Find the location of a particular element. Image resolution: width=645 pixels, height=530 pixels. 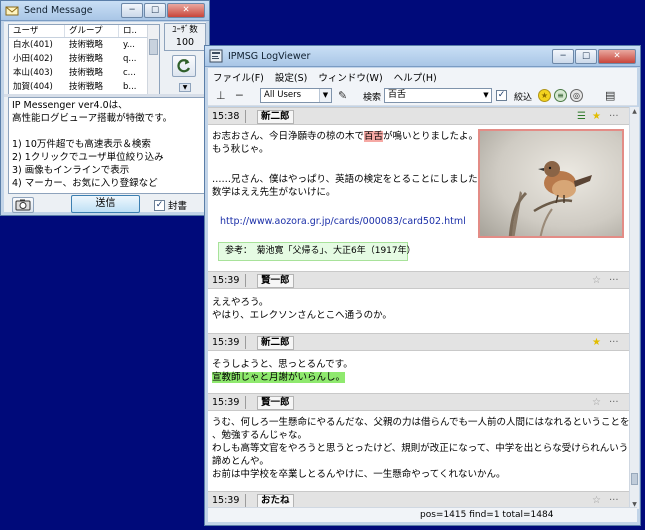

search-checkbox: ✓ is located at coordinates (501, 95).